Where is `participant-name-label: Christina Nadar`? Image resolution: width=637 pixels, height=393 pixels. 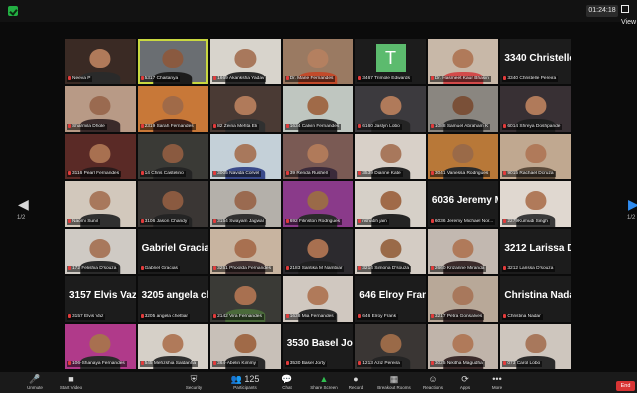 participant-name-label: Christina Nadar is located at coordinates (522, 316).